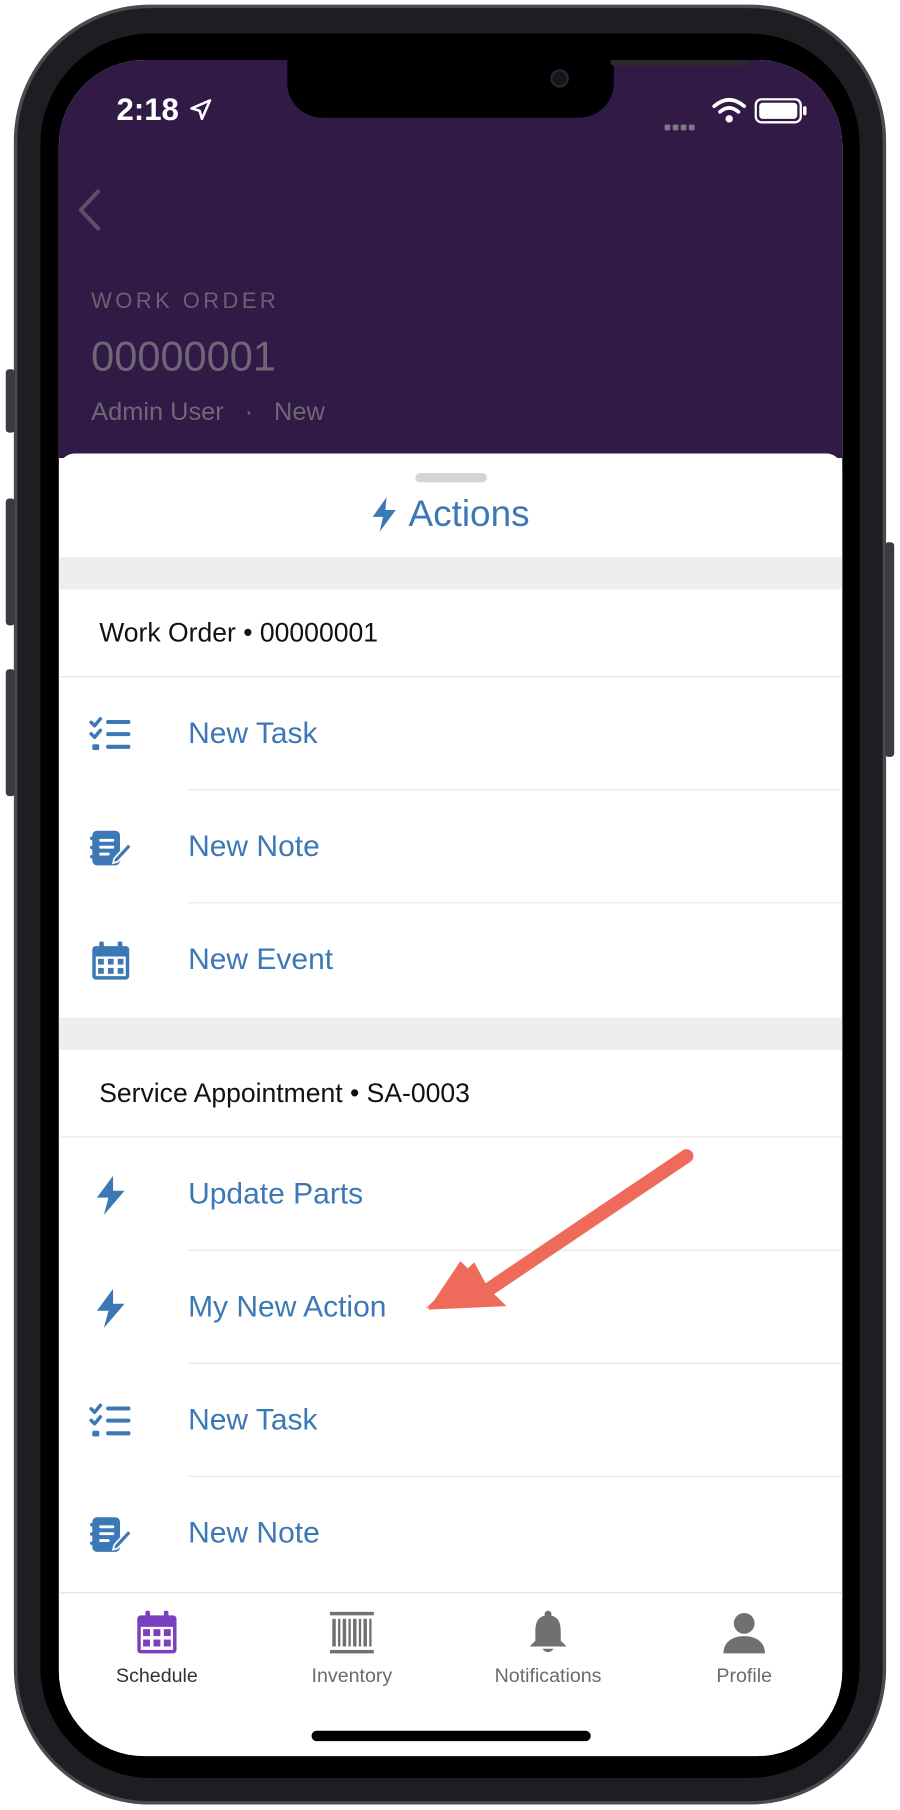  I want to click on person-icon, so click(744, 1633).